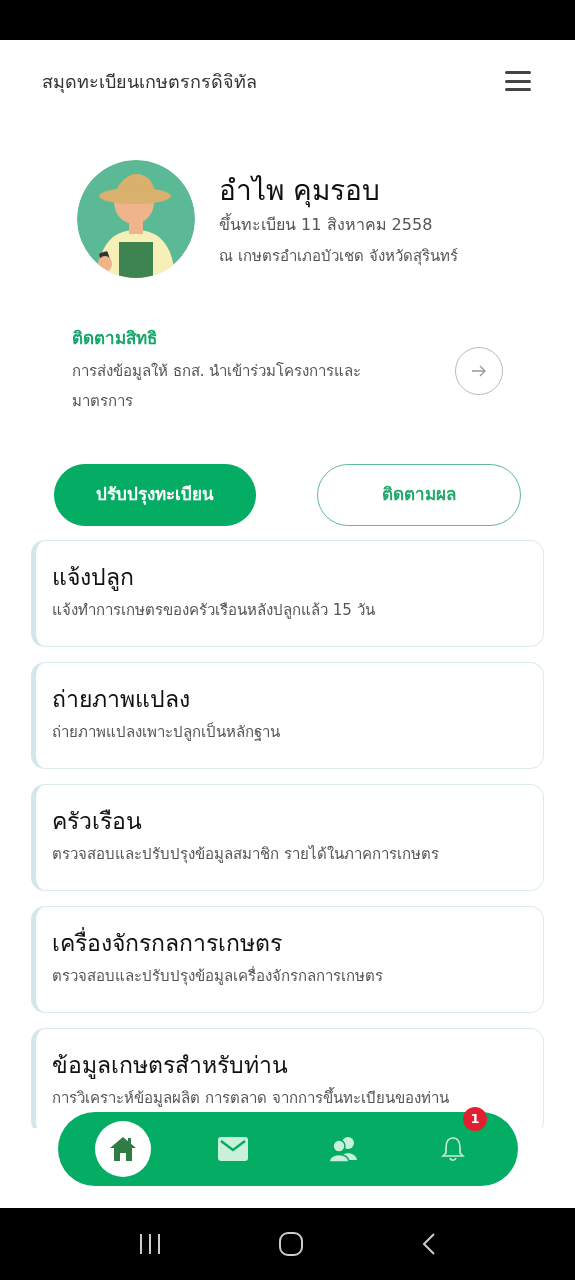 The height and width of the screenshot is (1280, 575). Describe the element at coordinates (217, 386) in the screenshot. I see `rights-description: การส่งข้อมูลให้ ธกส. นำเข้าร่วมโครงการและมาตรการ` at that location.